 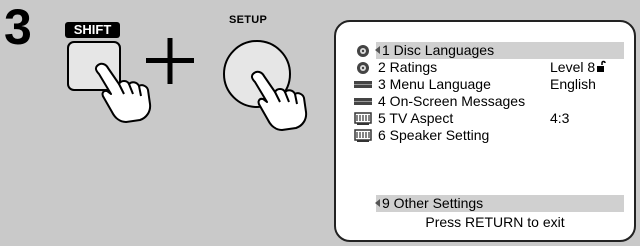 I want to click on menu-item-label: 6 Speaker Setting, so click(x=434, y=135).